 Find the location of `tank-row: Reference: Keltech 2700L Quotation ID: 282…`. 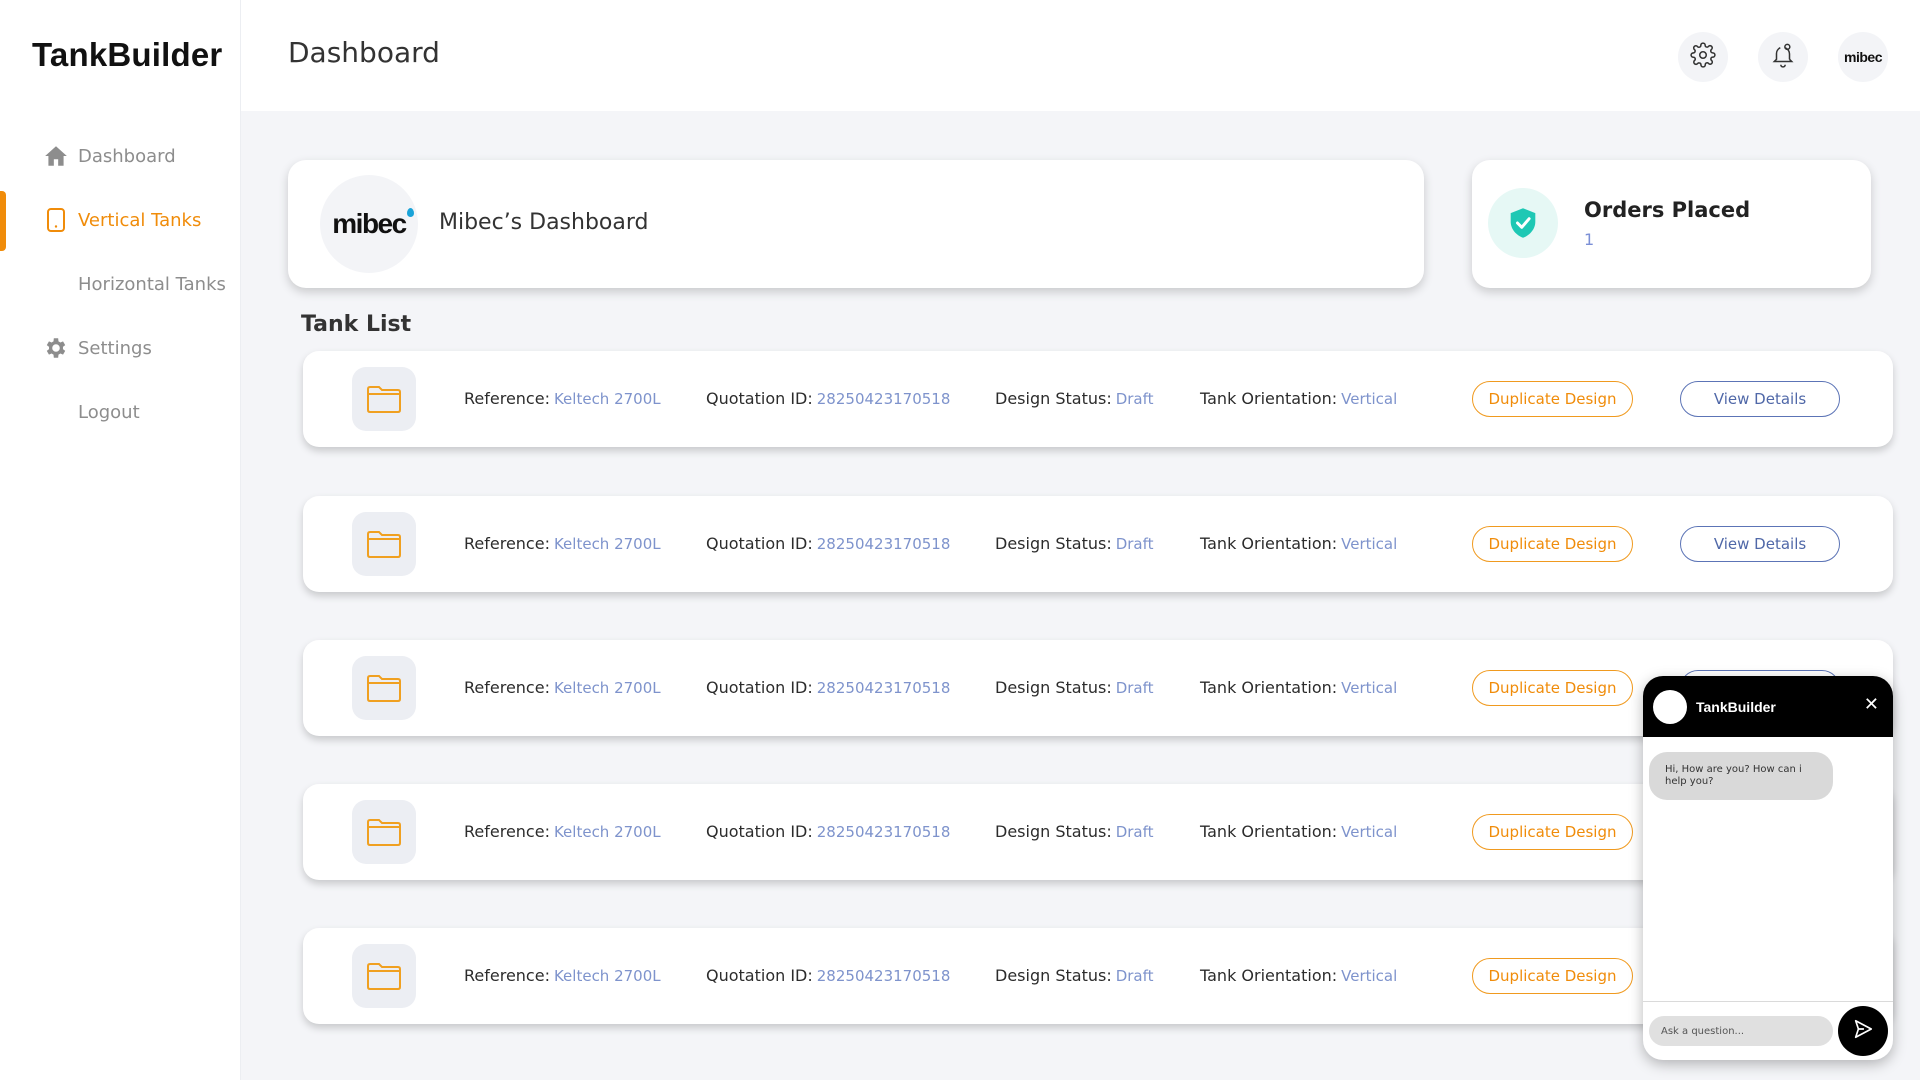

tank-row: Reference: Keltech 2700L Quotation ID: 282… is located at coordinates (1098, 544).